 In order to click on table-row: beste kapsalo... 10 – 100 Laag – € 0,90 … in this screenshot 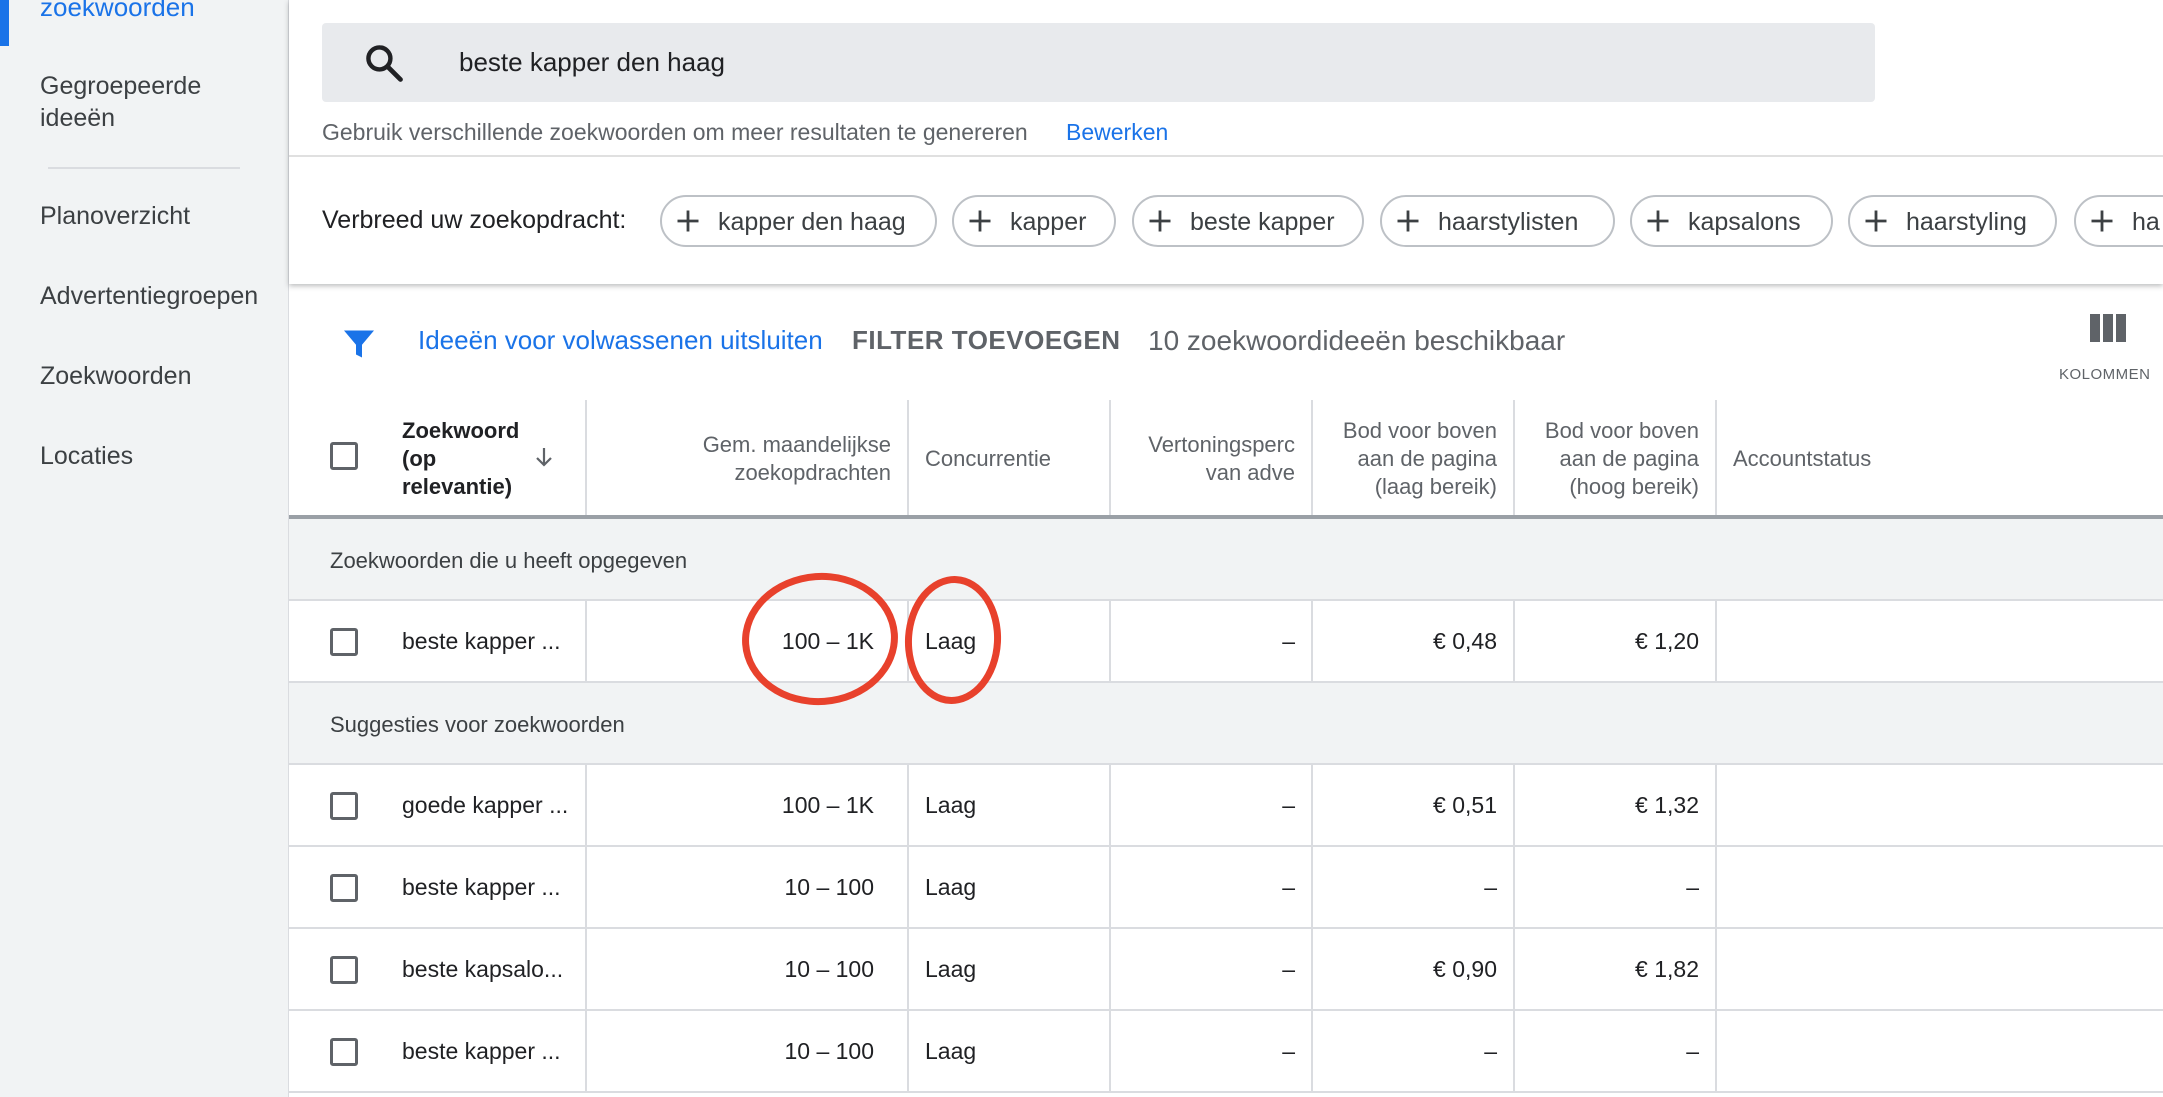, I will do `click(1226, 970)`.